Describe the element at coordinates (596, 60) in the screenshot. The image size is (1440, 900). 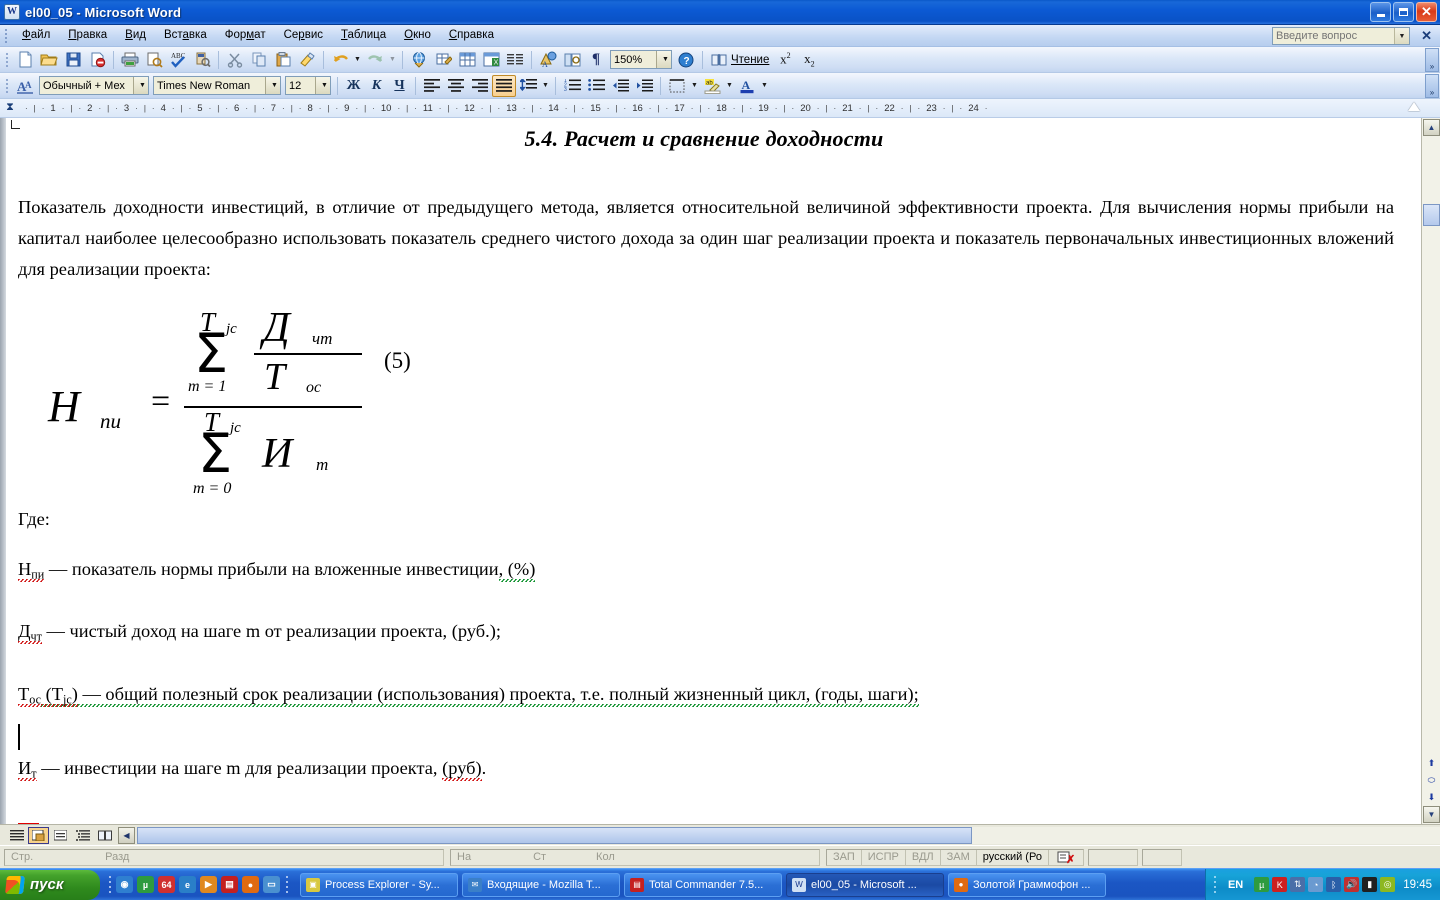
I see `show-formatting-marks-icon: ¶` at that location.